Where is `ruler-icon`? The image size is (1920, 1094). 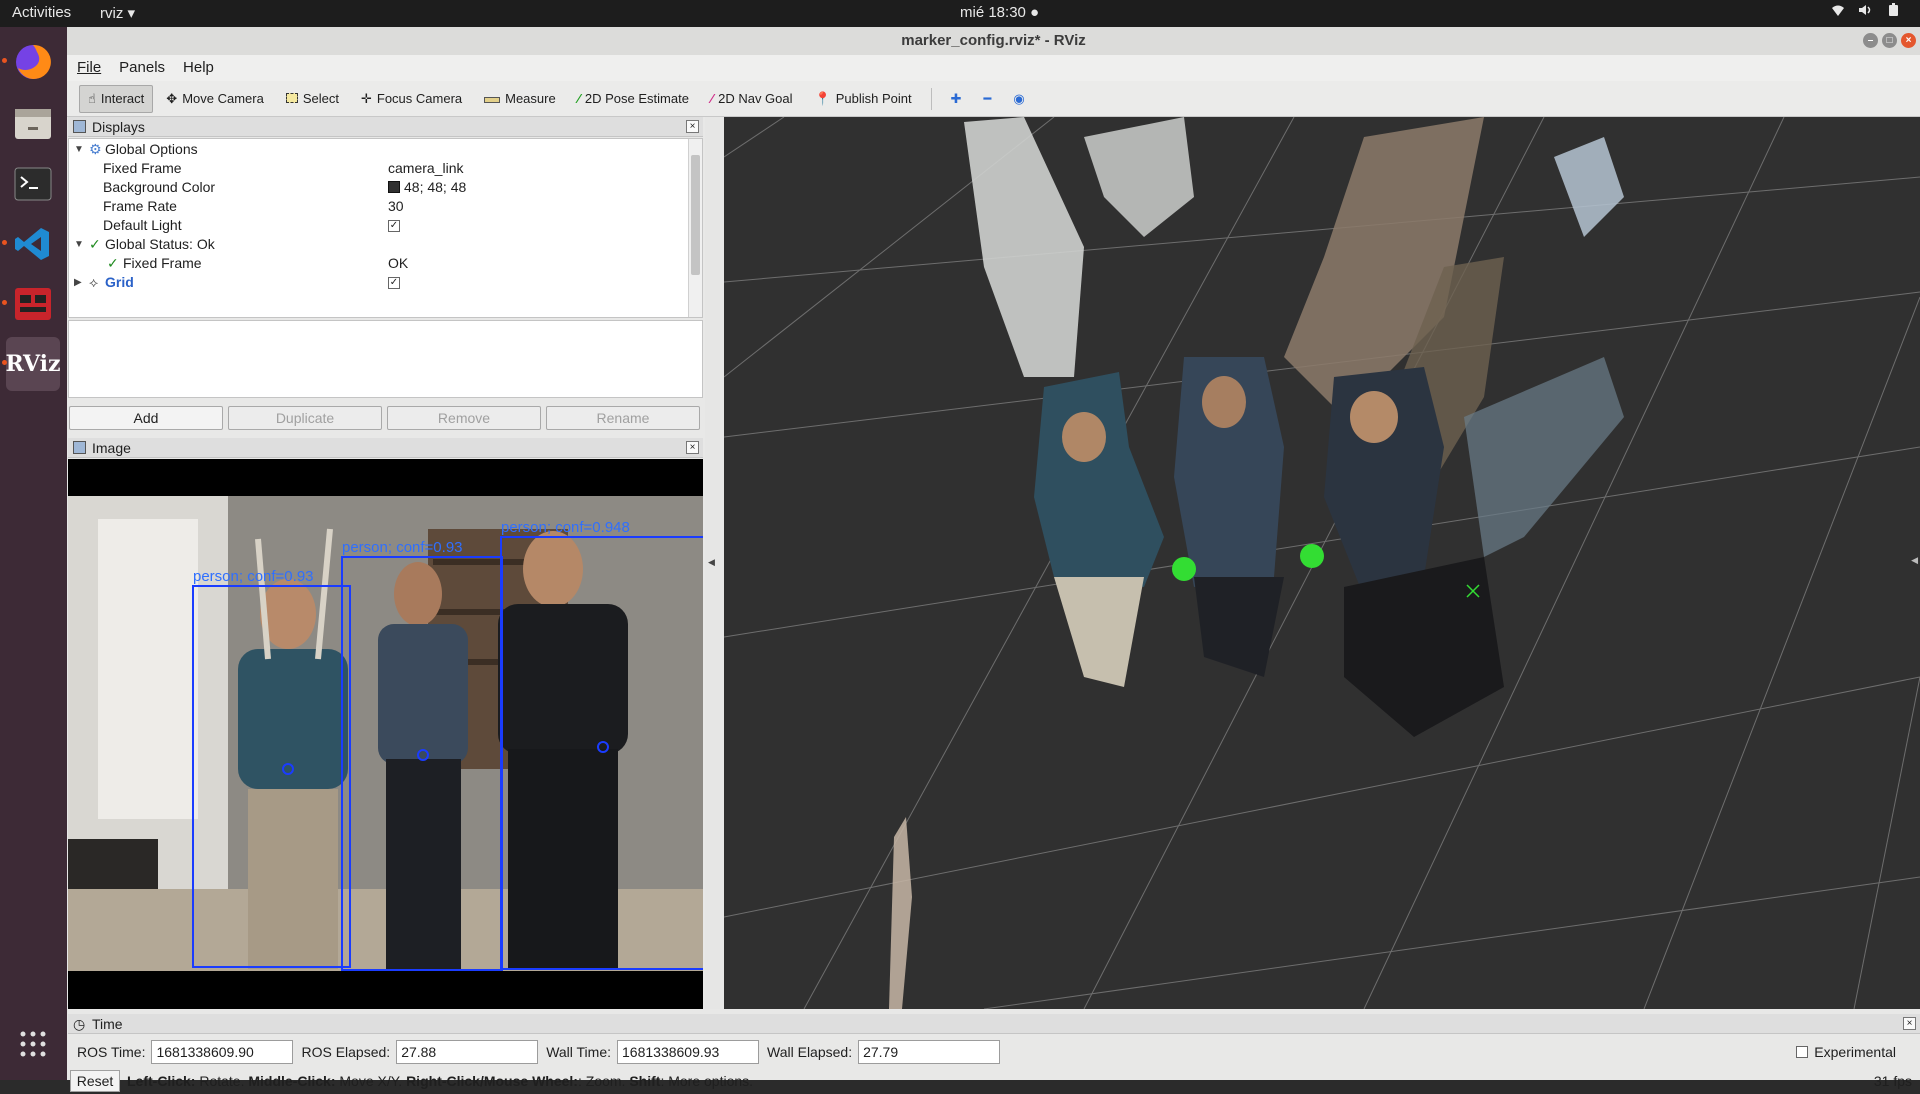
ruler-icon is located at coordinates (492, 98).